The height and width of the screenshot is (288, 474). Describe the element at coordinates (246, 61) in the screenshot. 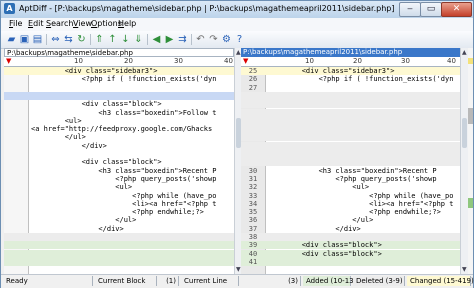

I see `ruler-caret-icon: ▼` at that location.